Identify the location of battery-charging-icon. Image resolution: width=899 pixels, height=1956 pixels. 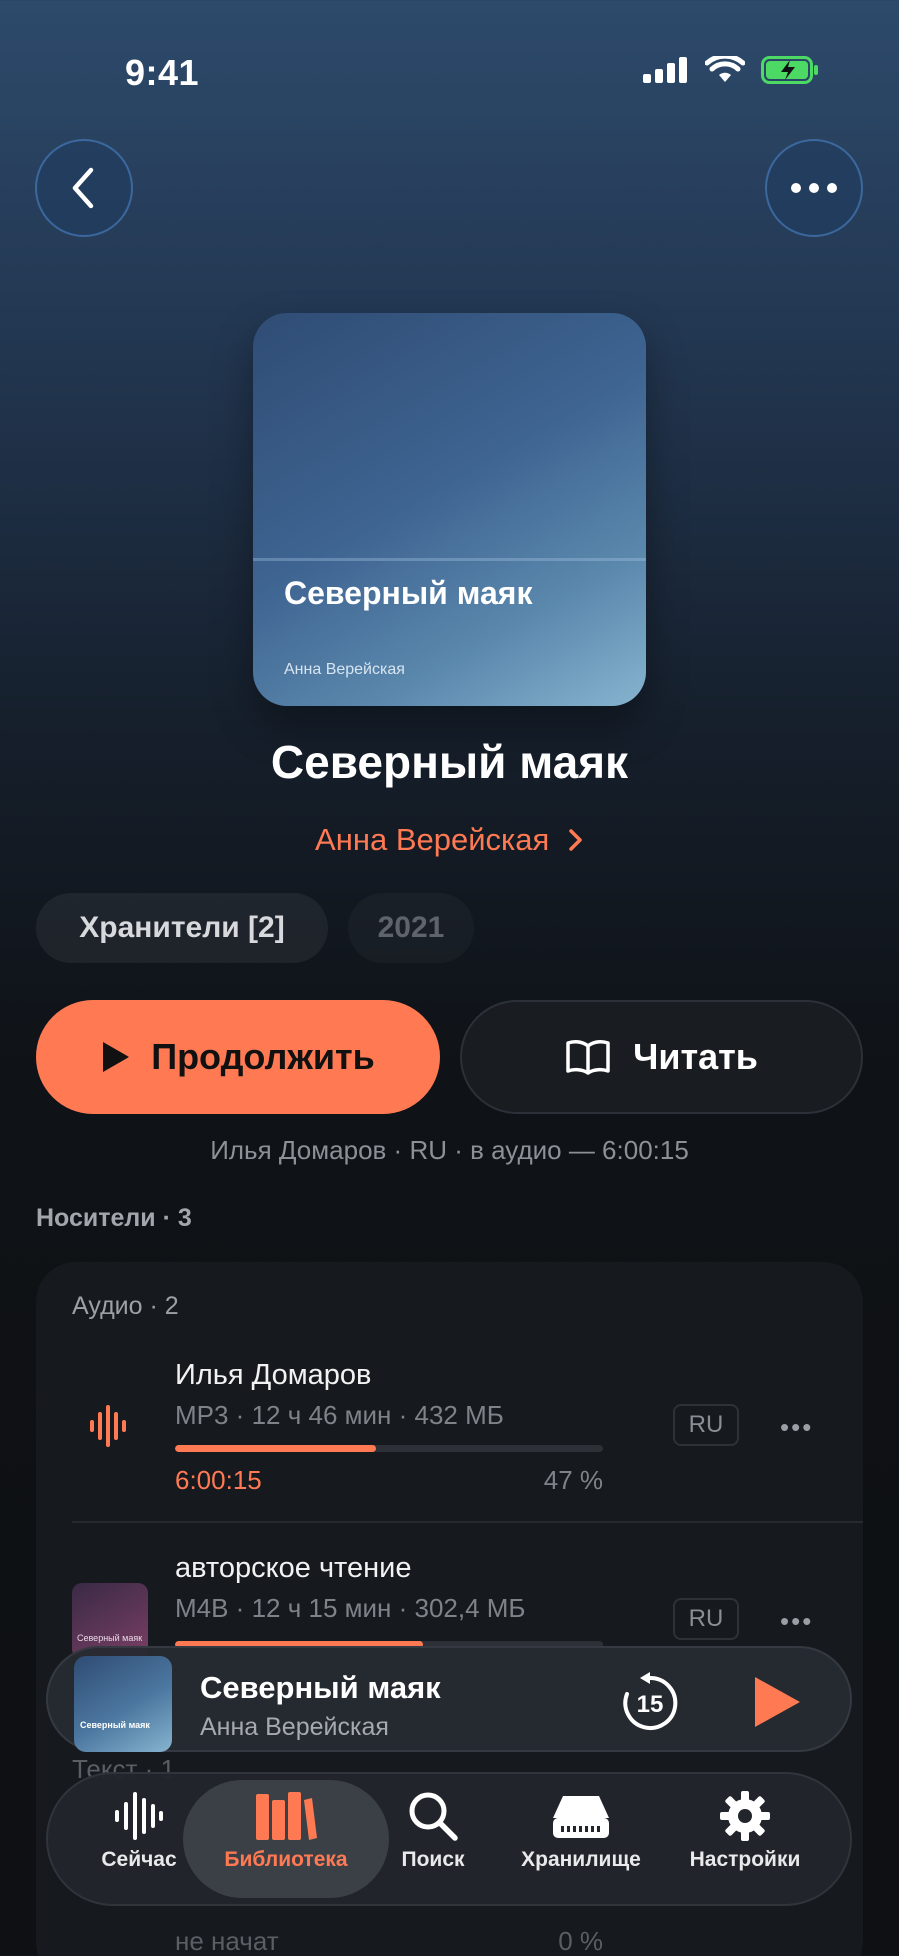
(789, 70).